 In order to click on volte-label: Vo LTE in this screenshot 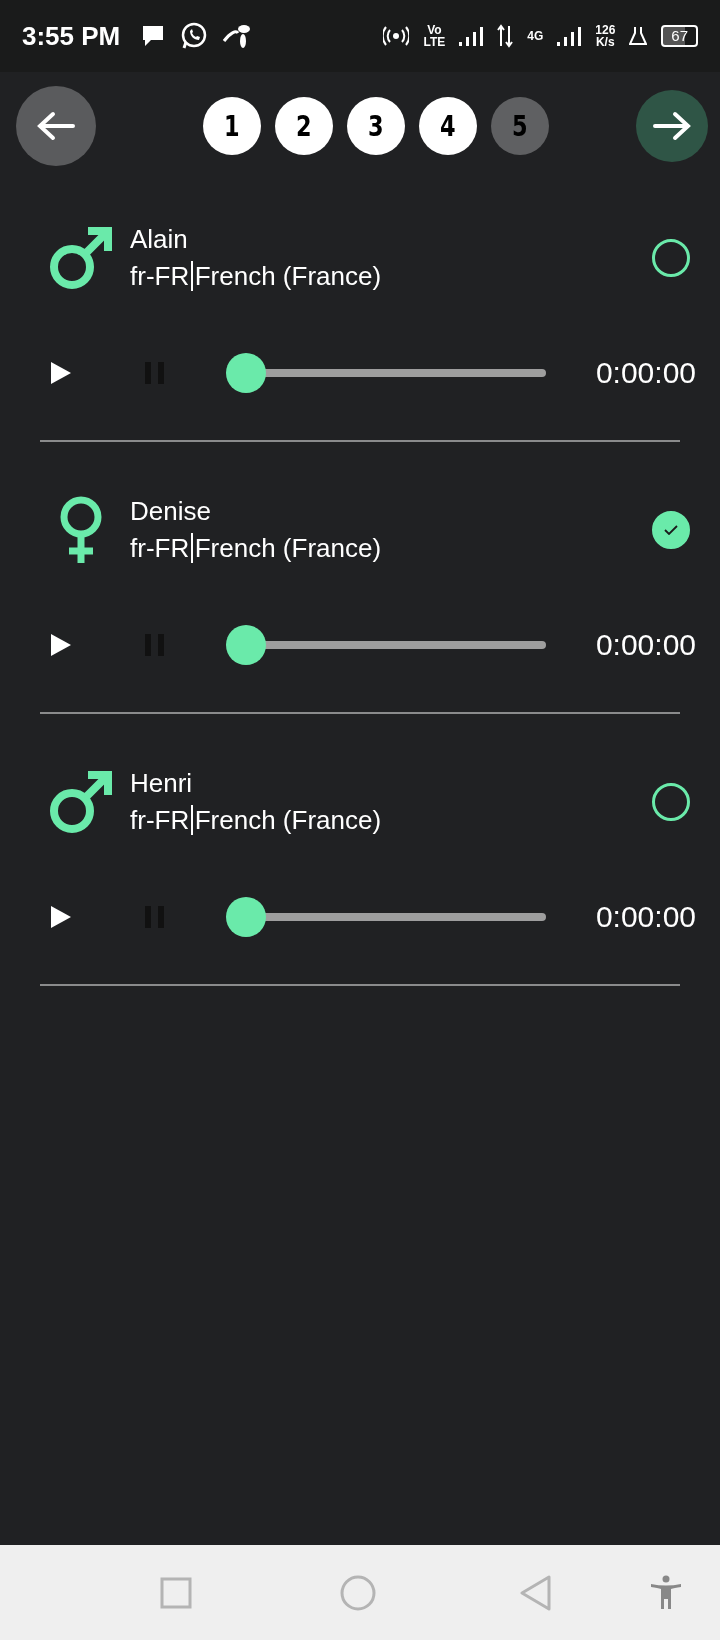, I will do `click(434, 36)`.